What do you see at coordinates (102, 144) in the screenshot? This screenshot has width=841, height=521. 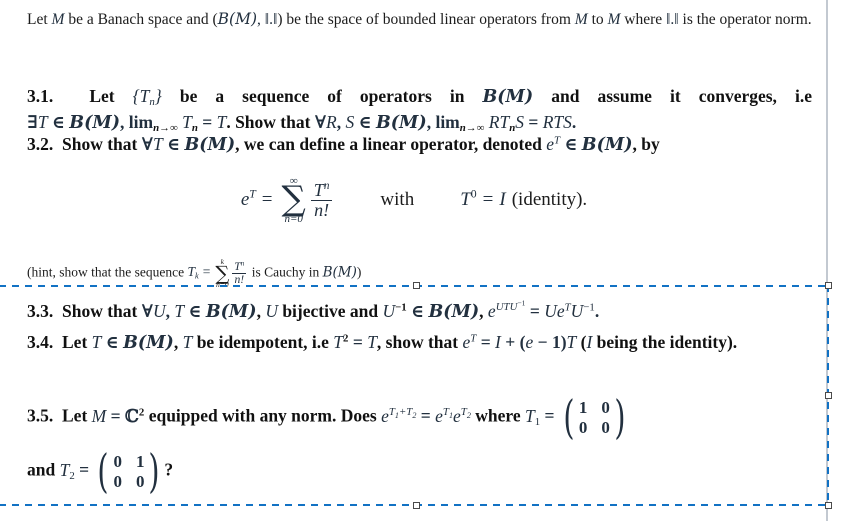 I see `item-3-2-lead: Show that` at bounding box center [102, 144].